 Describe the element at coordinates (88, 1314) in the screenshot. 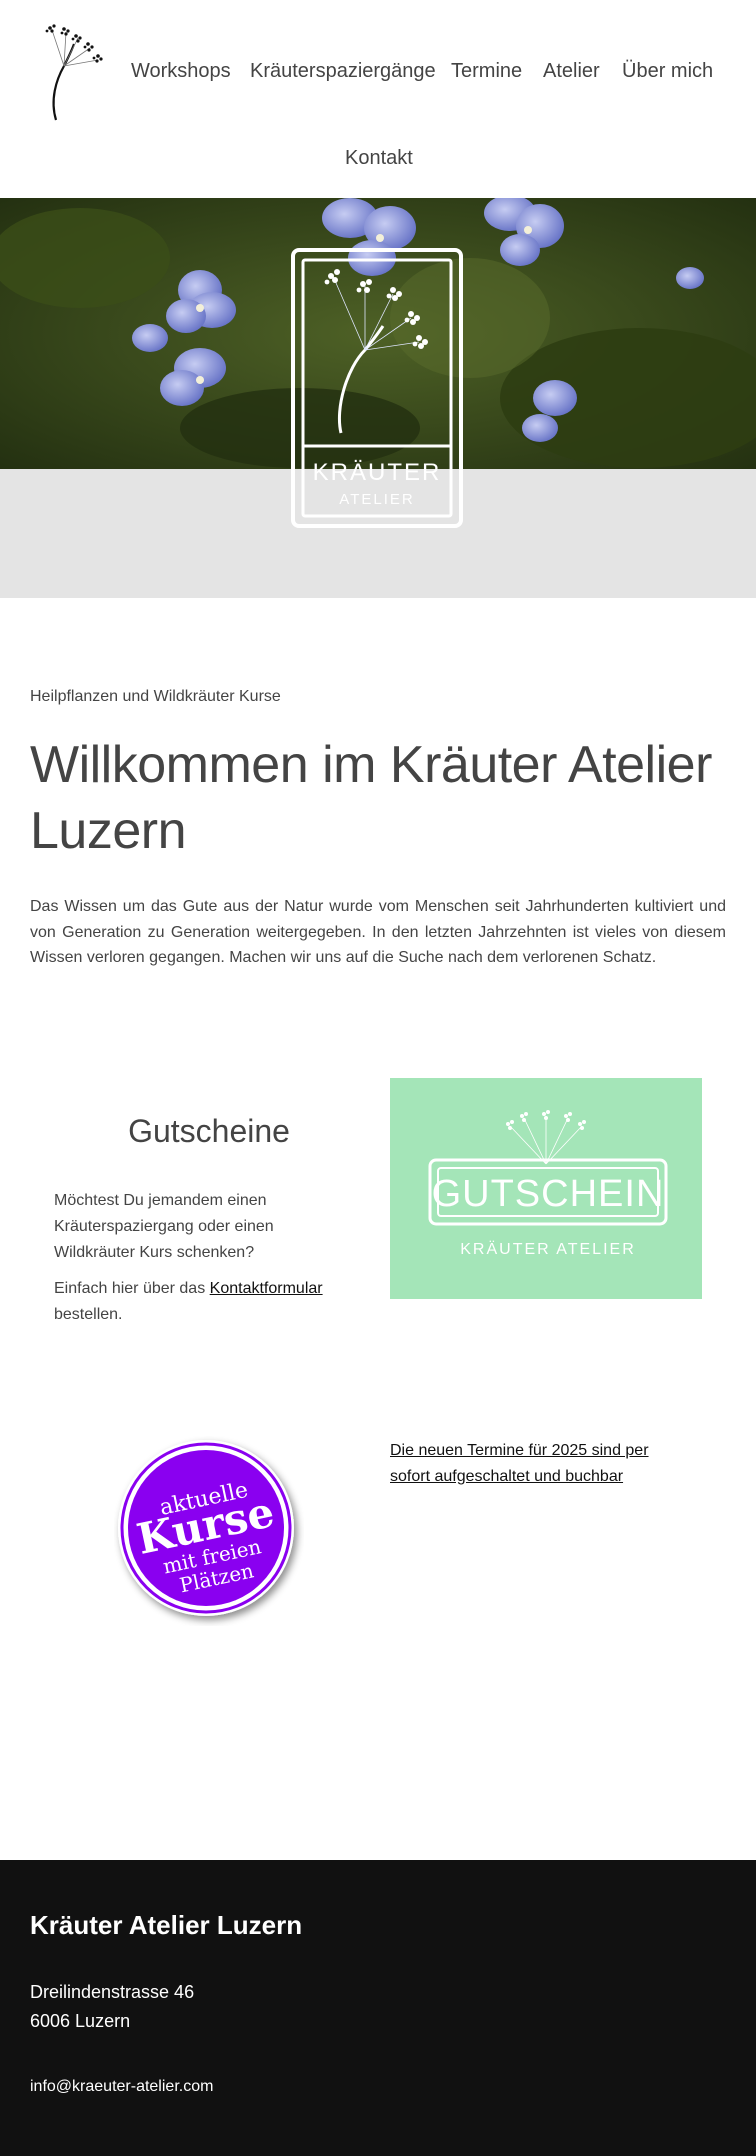

I see `voucher-order-suffix: bestellen.` at that location.